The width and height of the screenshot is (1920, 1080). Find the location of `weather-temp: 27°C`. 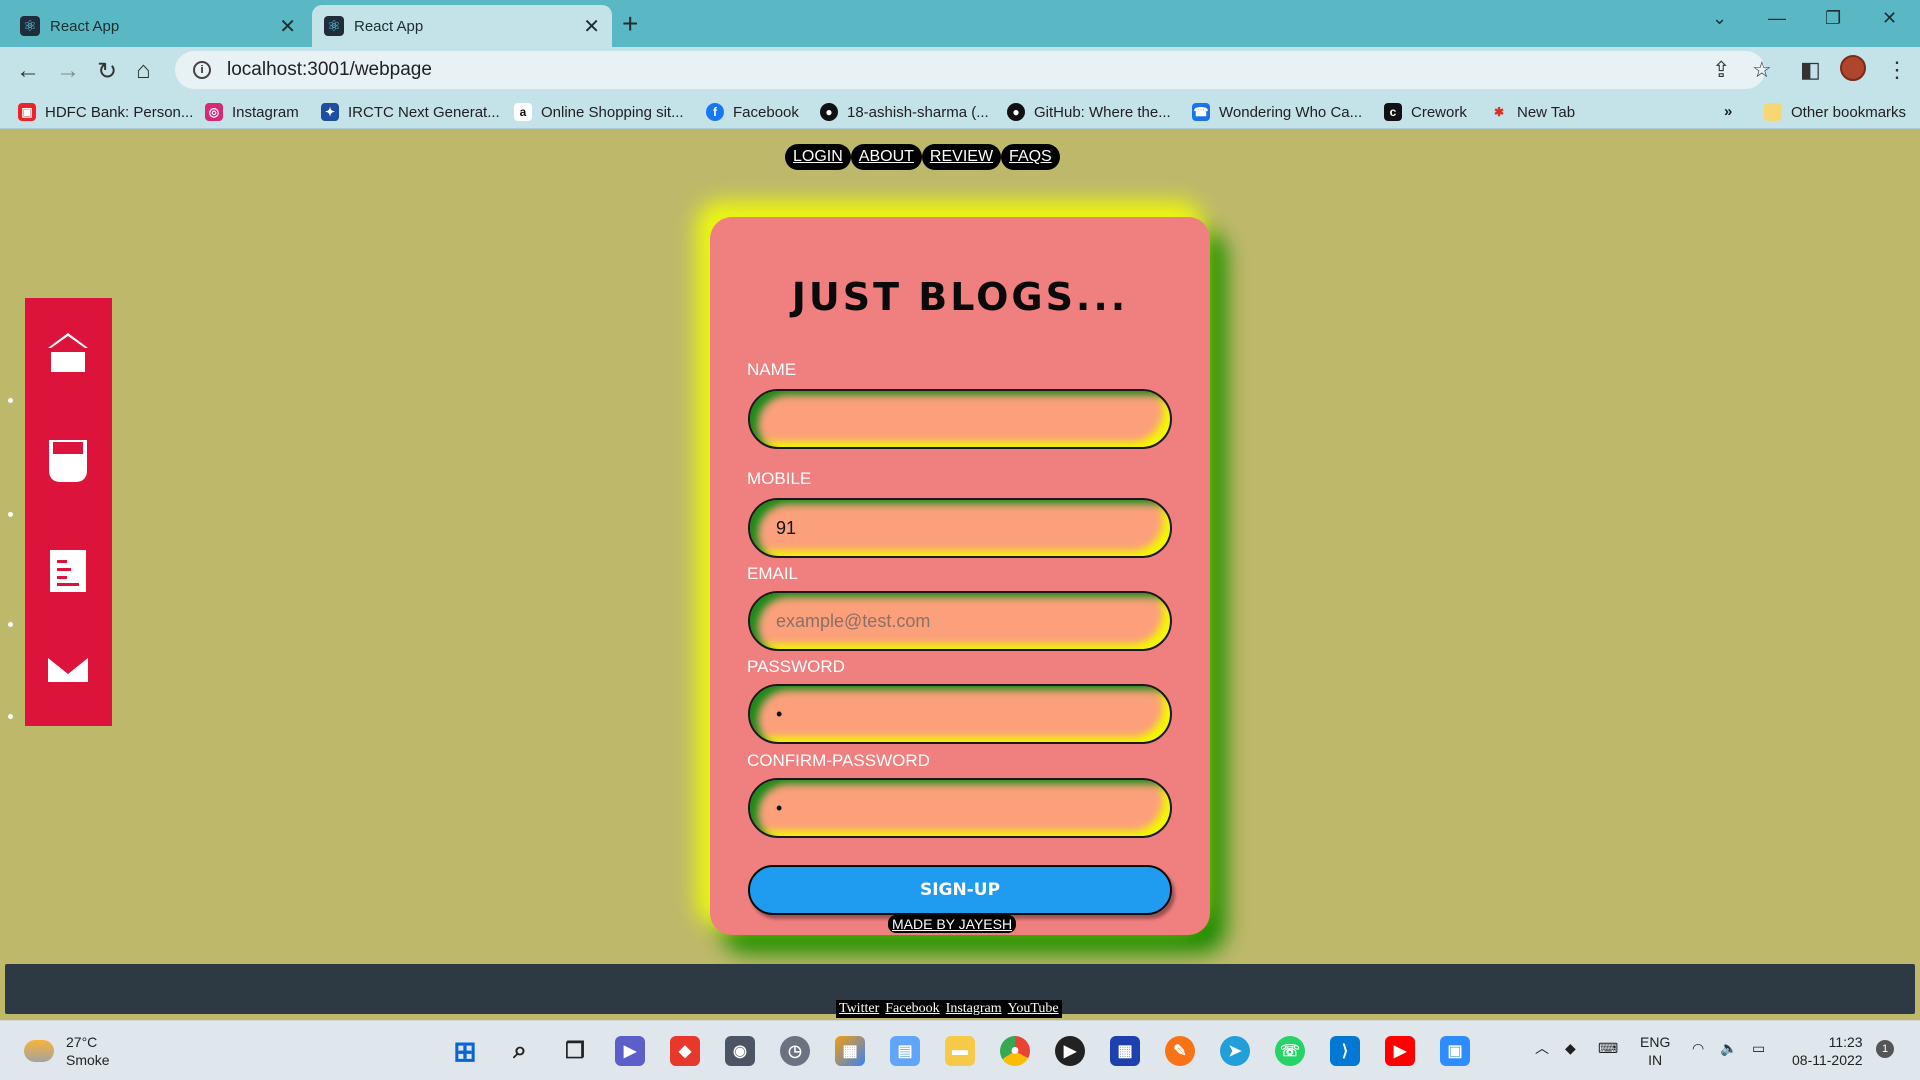

weather-temp: 27°C is located at coordinates (82, 1042).